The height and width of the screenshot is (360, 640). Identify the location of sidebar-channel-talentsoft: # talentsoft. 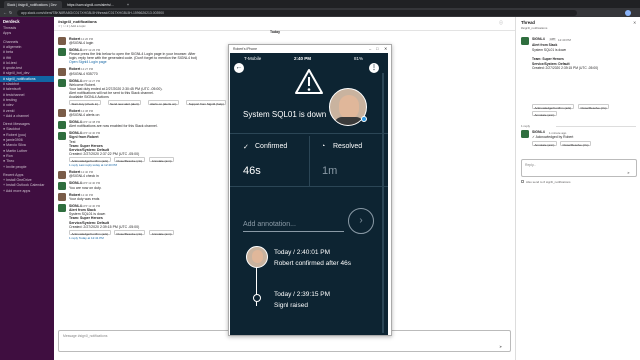
(12, 89).